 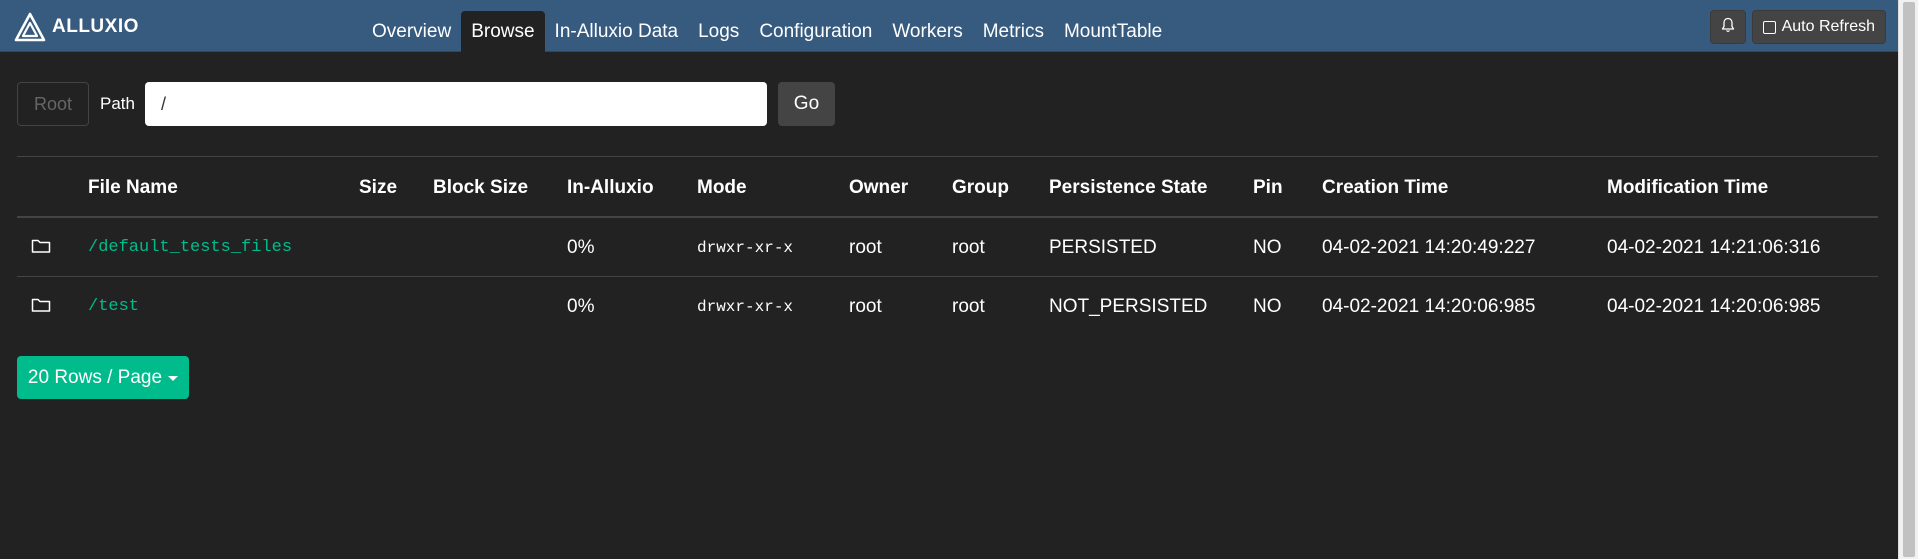 I want to click on file-name-link: /default_tests_files, so click(x=190, y=247).